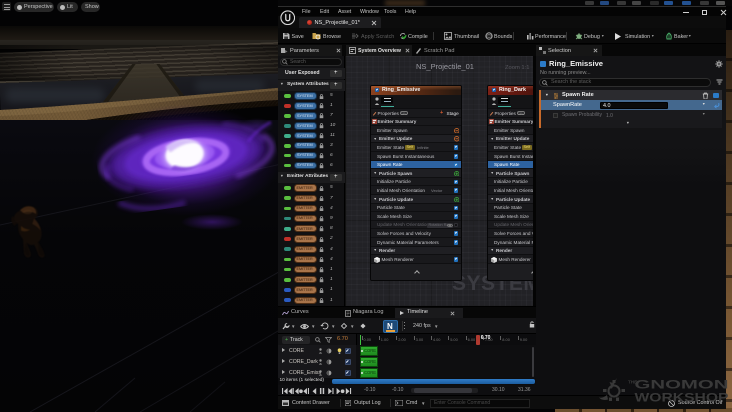 This screenshot has height=412, width=732. What do you see at coordinates (682, 385) in the screenshot?
I see `svg-text: GNOMON` at bounding box center [682, 385].